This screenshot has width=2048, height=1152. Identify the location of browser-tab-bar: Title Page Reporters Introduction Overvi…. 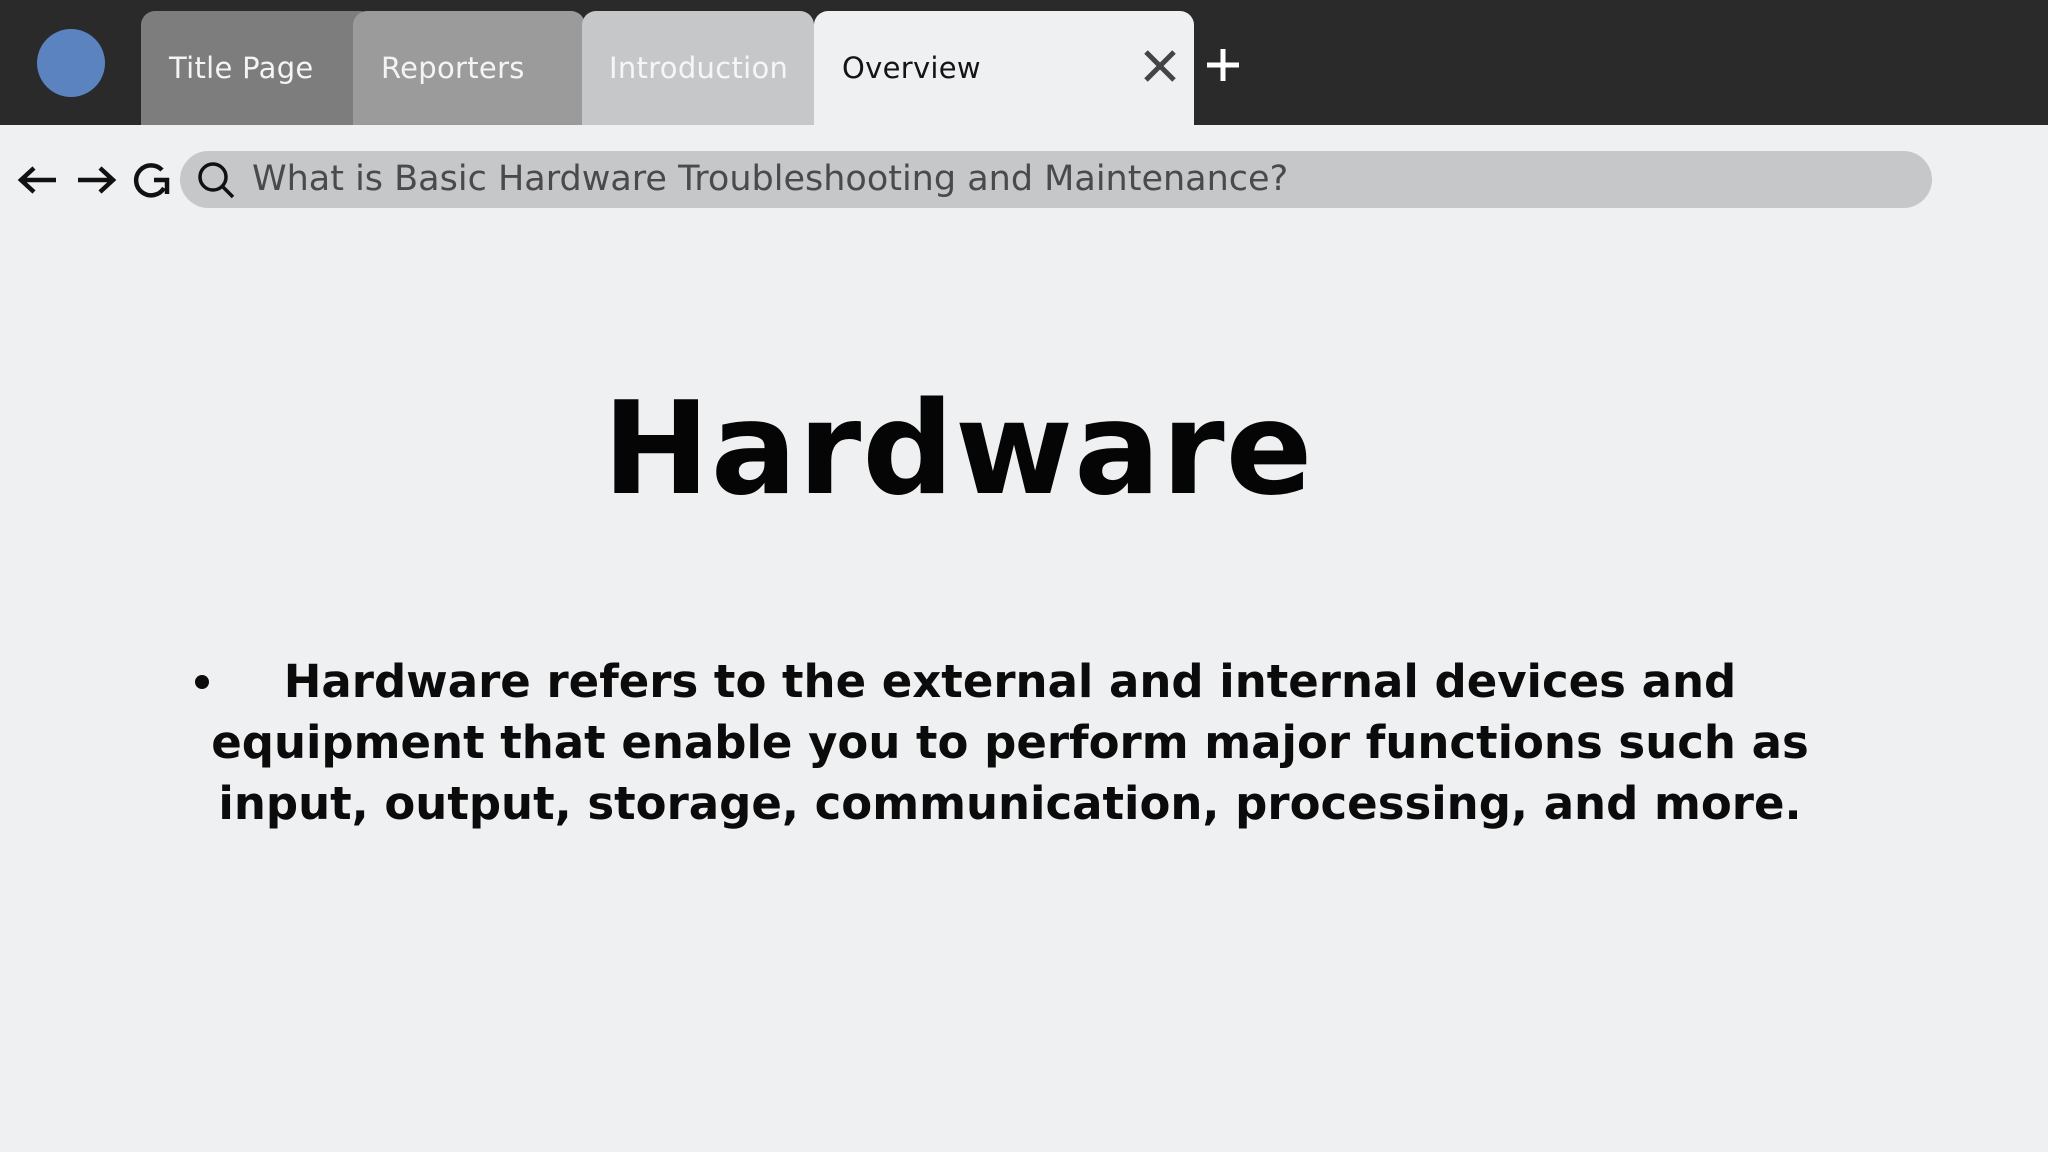
(1024, 62).